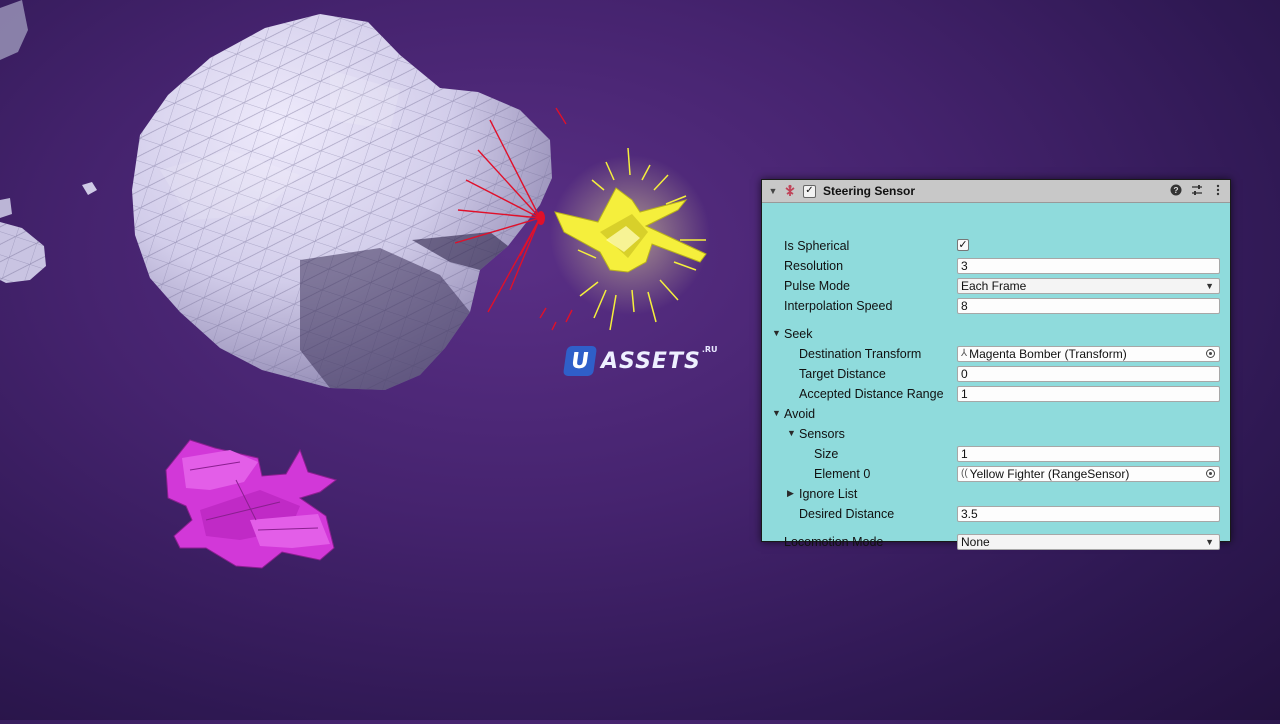 The width and height of the screenshot is (1280, 724). Describe the element at coordinates (1088, 394) in the screenshot. I see `accepted-distance-range-field: 1` at that location.